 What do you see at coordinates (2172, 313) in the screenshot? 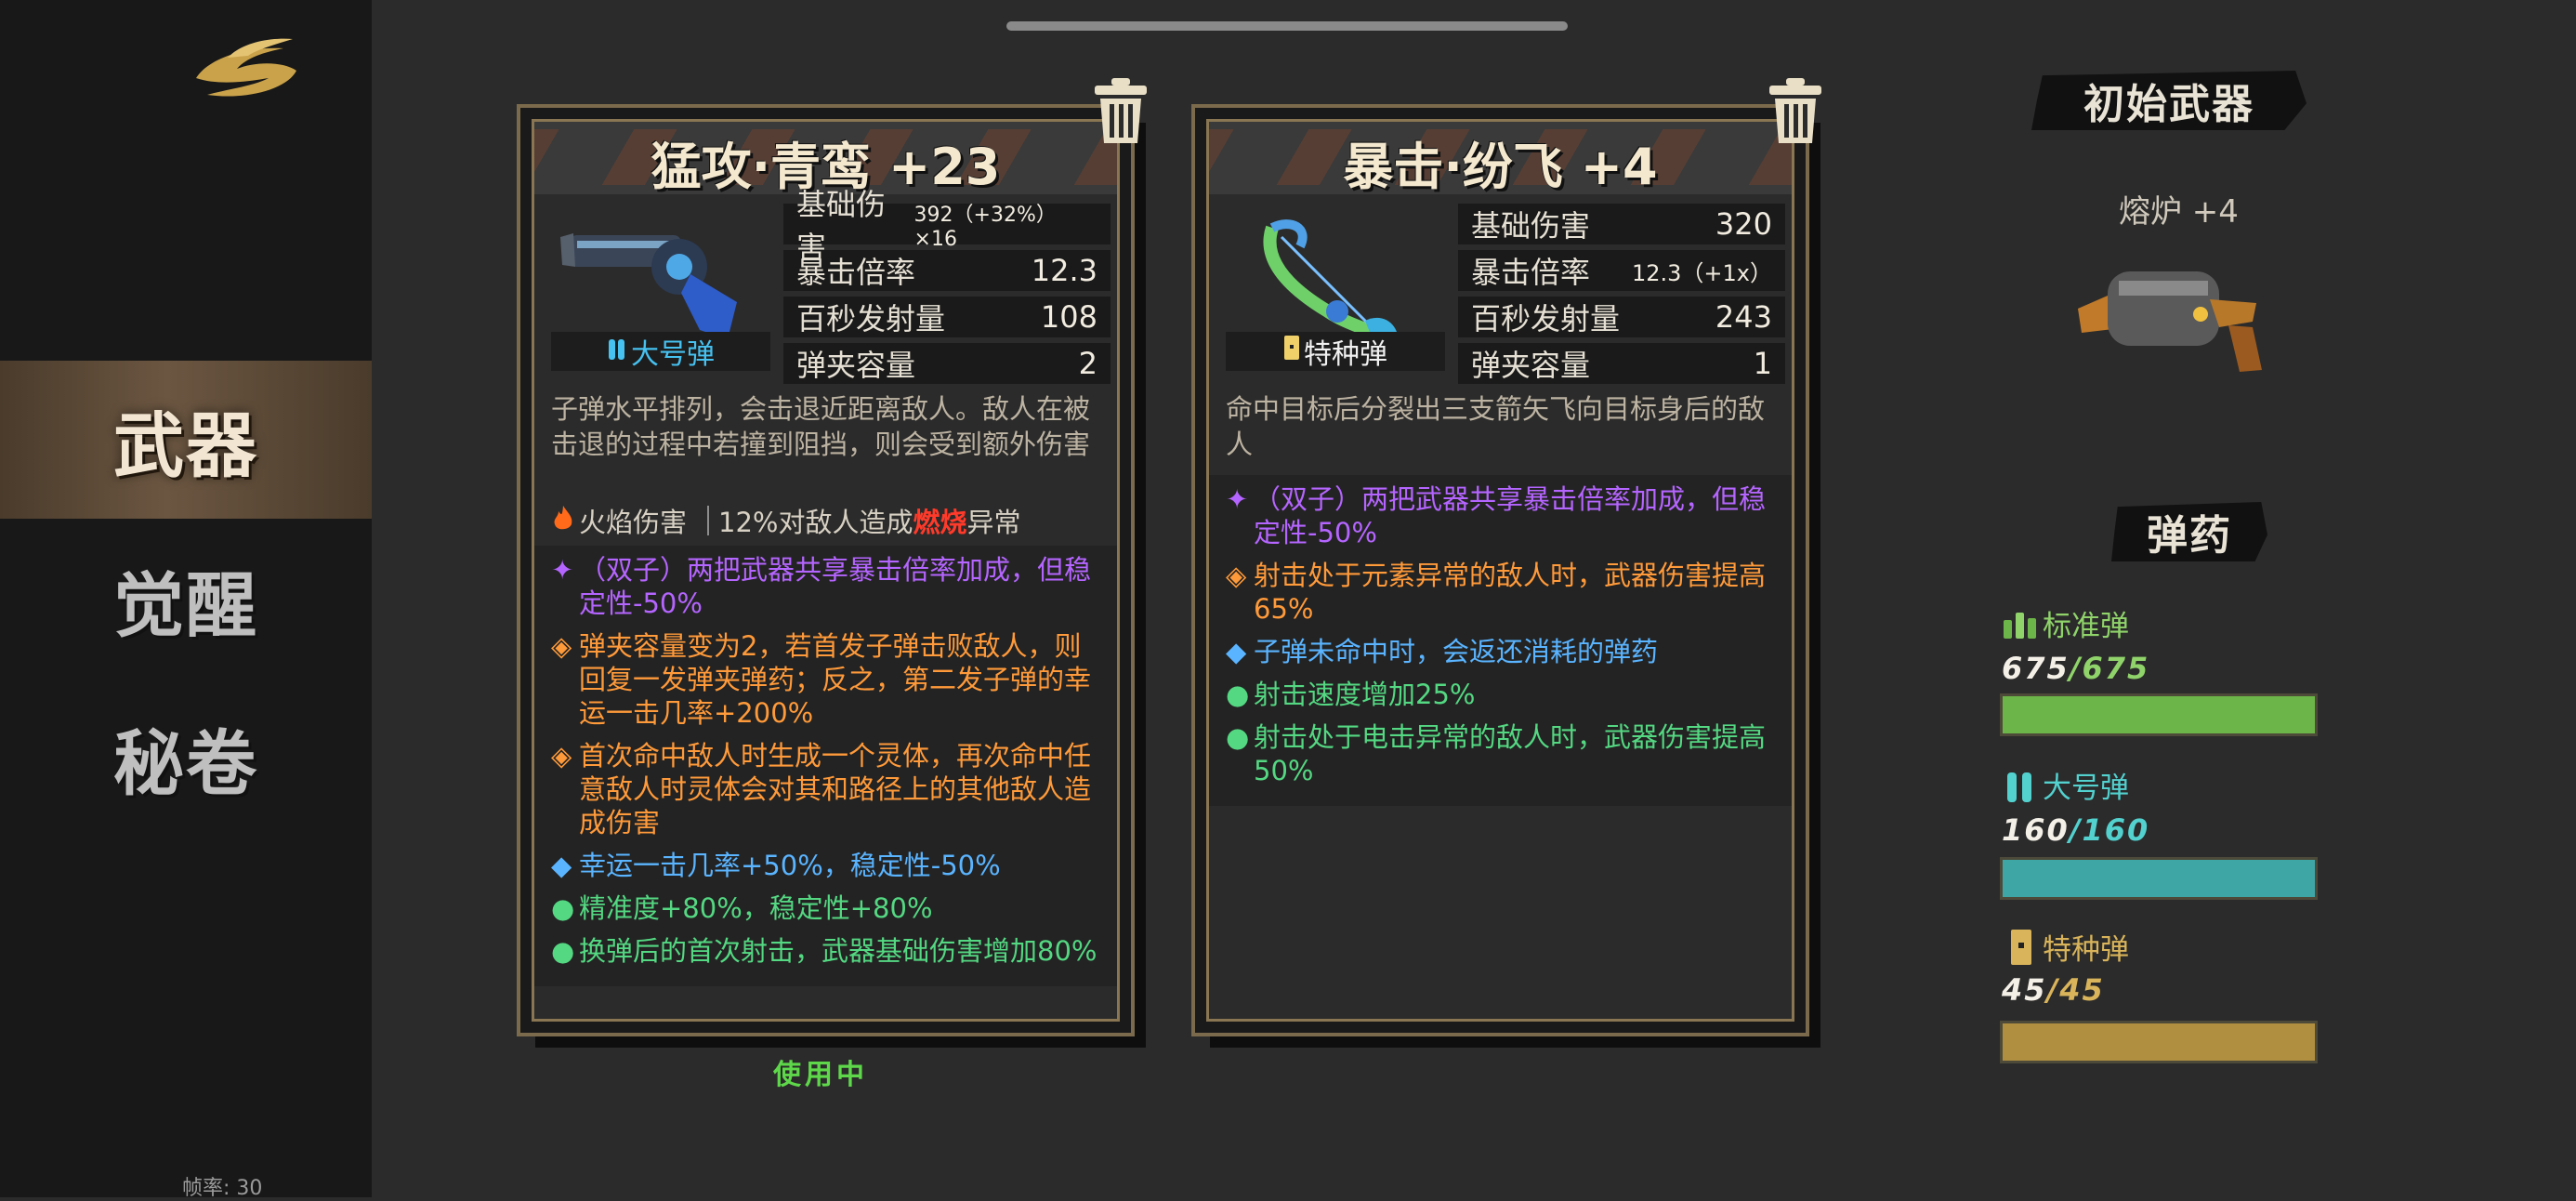
I see `initial-weapon-image` at bounding box center [2172, 313].